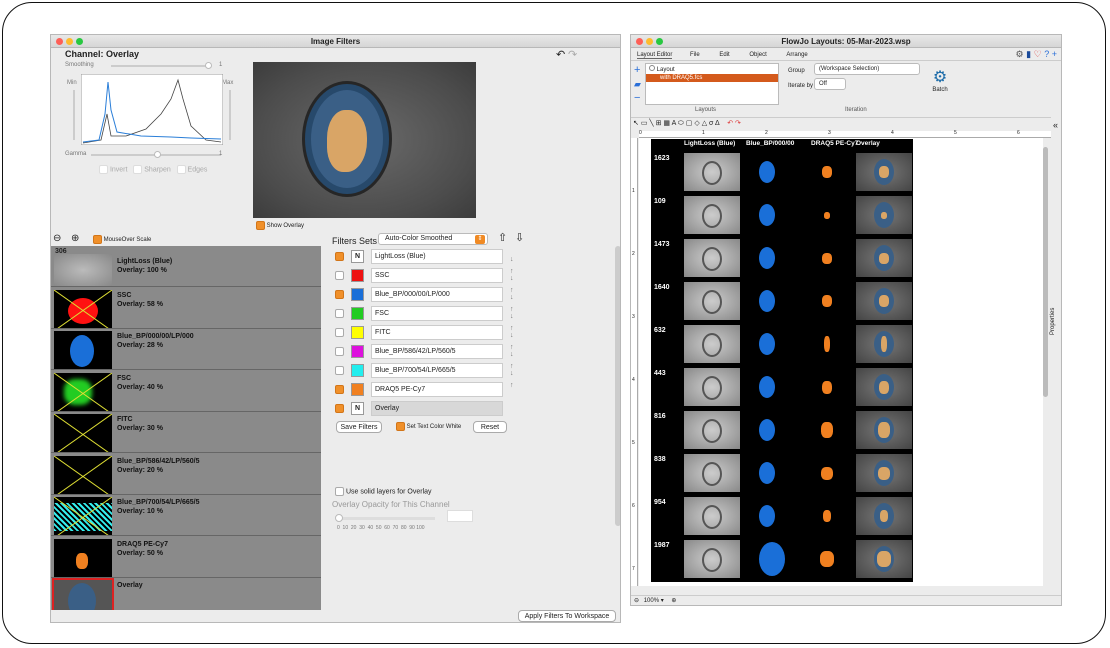 The height and width of the screenshot is (648, 1110). Describe the element at coordinates (181, 169) in the screenshot. I see `edges-checkbox` at that location.